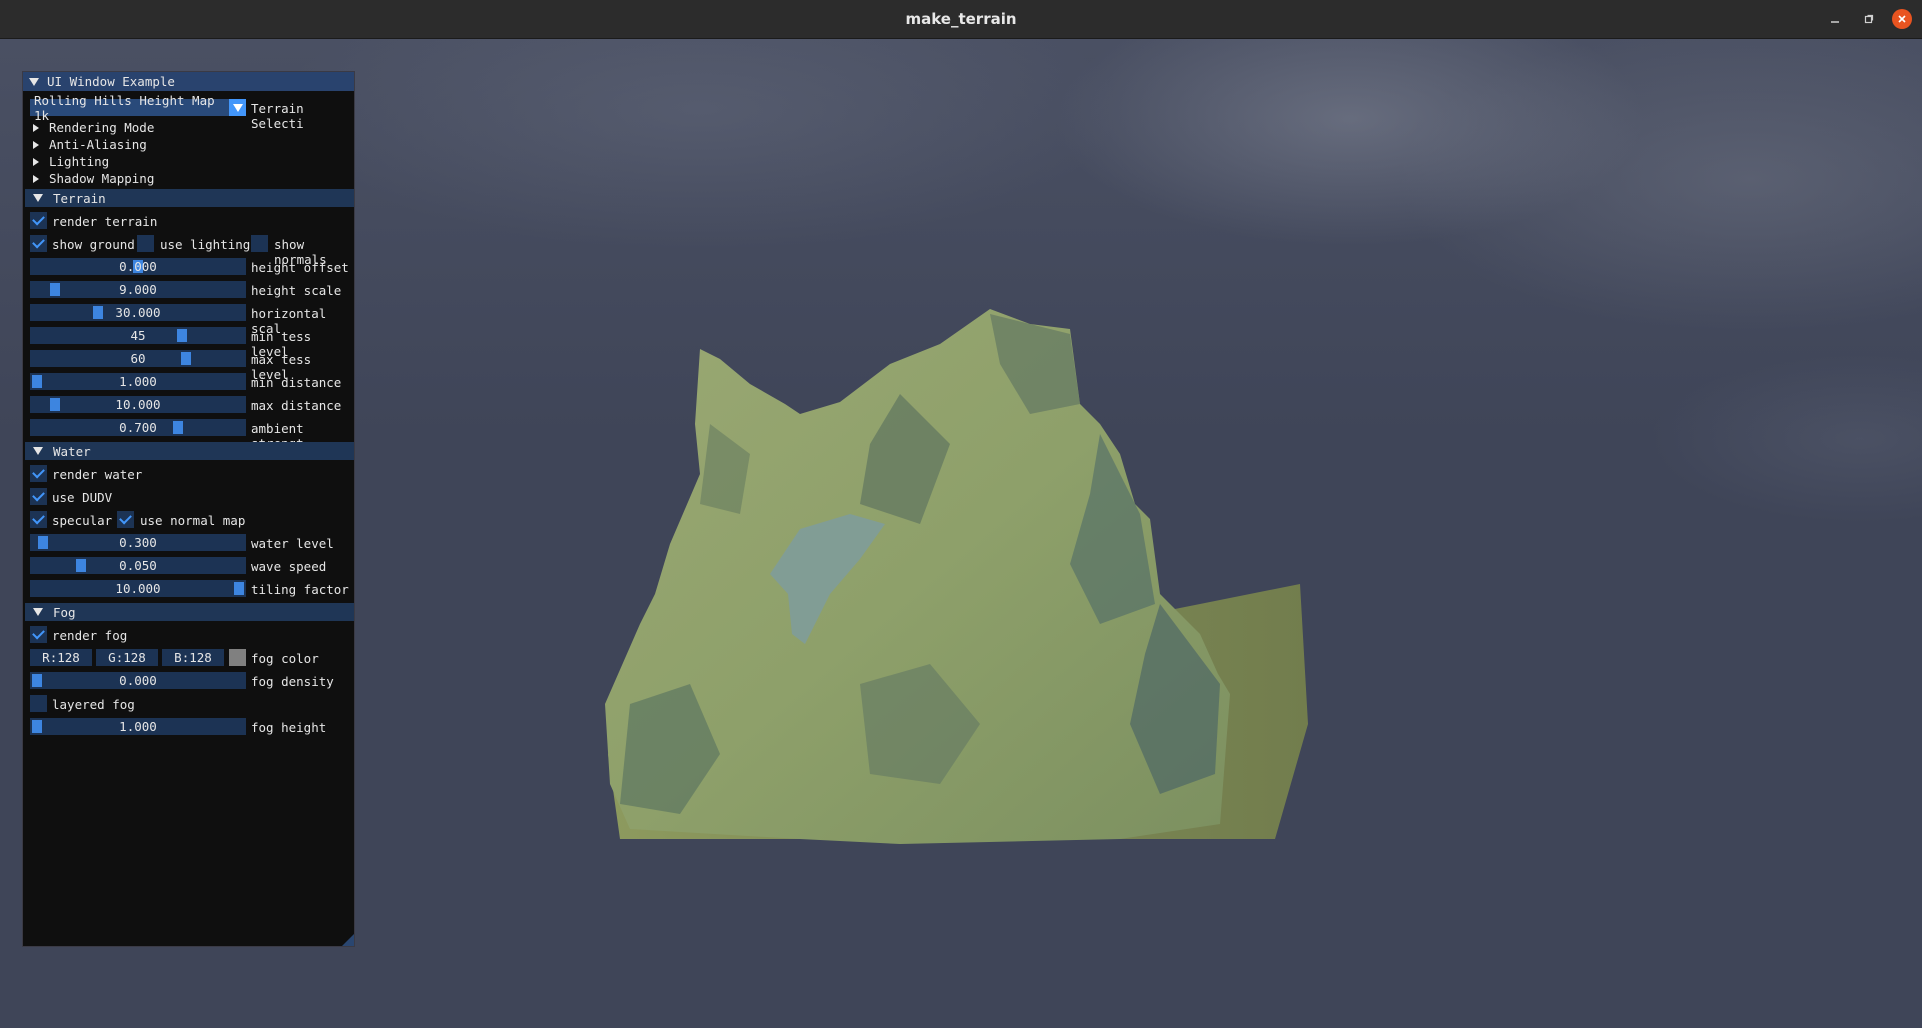 The image size is (1922, 1028). I want to click on tree-node-rendering-mode: Rendering Mode, so click(93, 127).